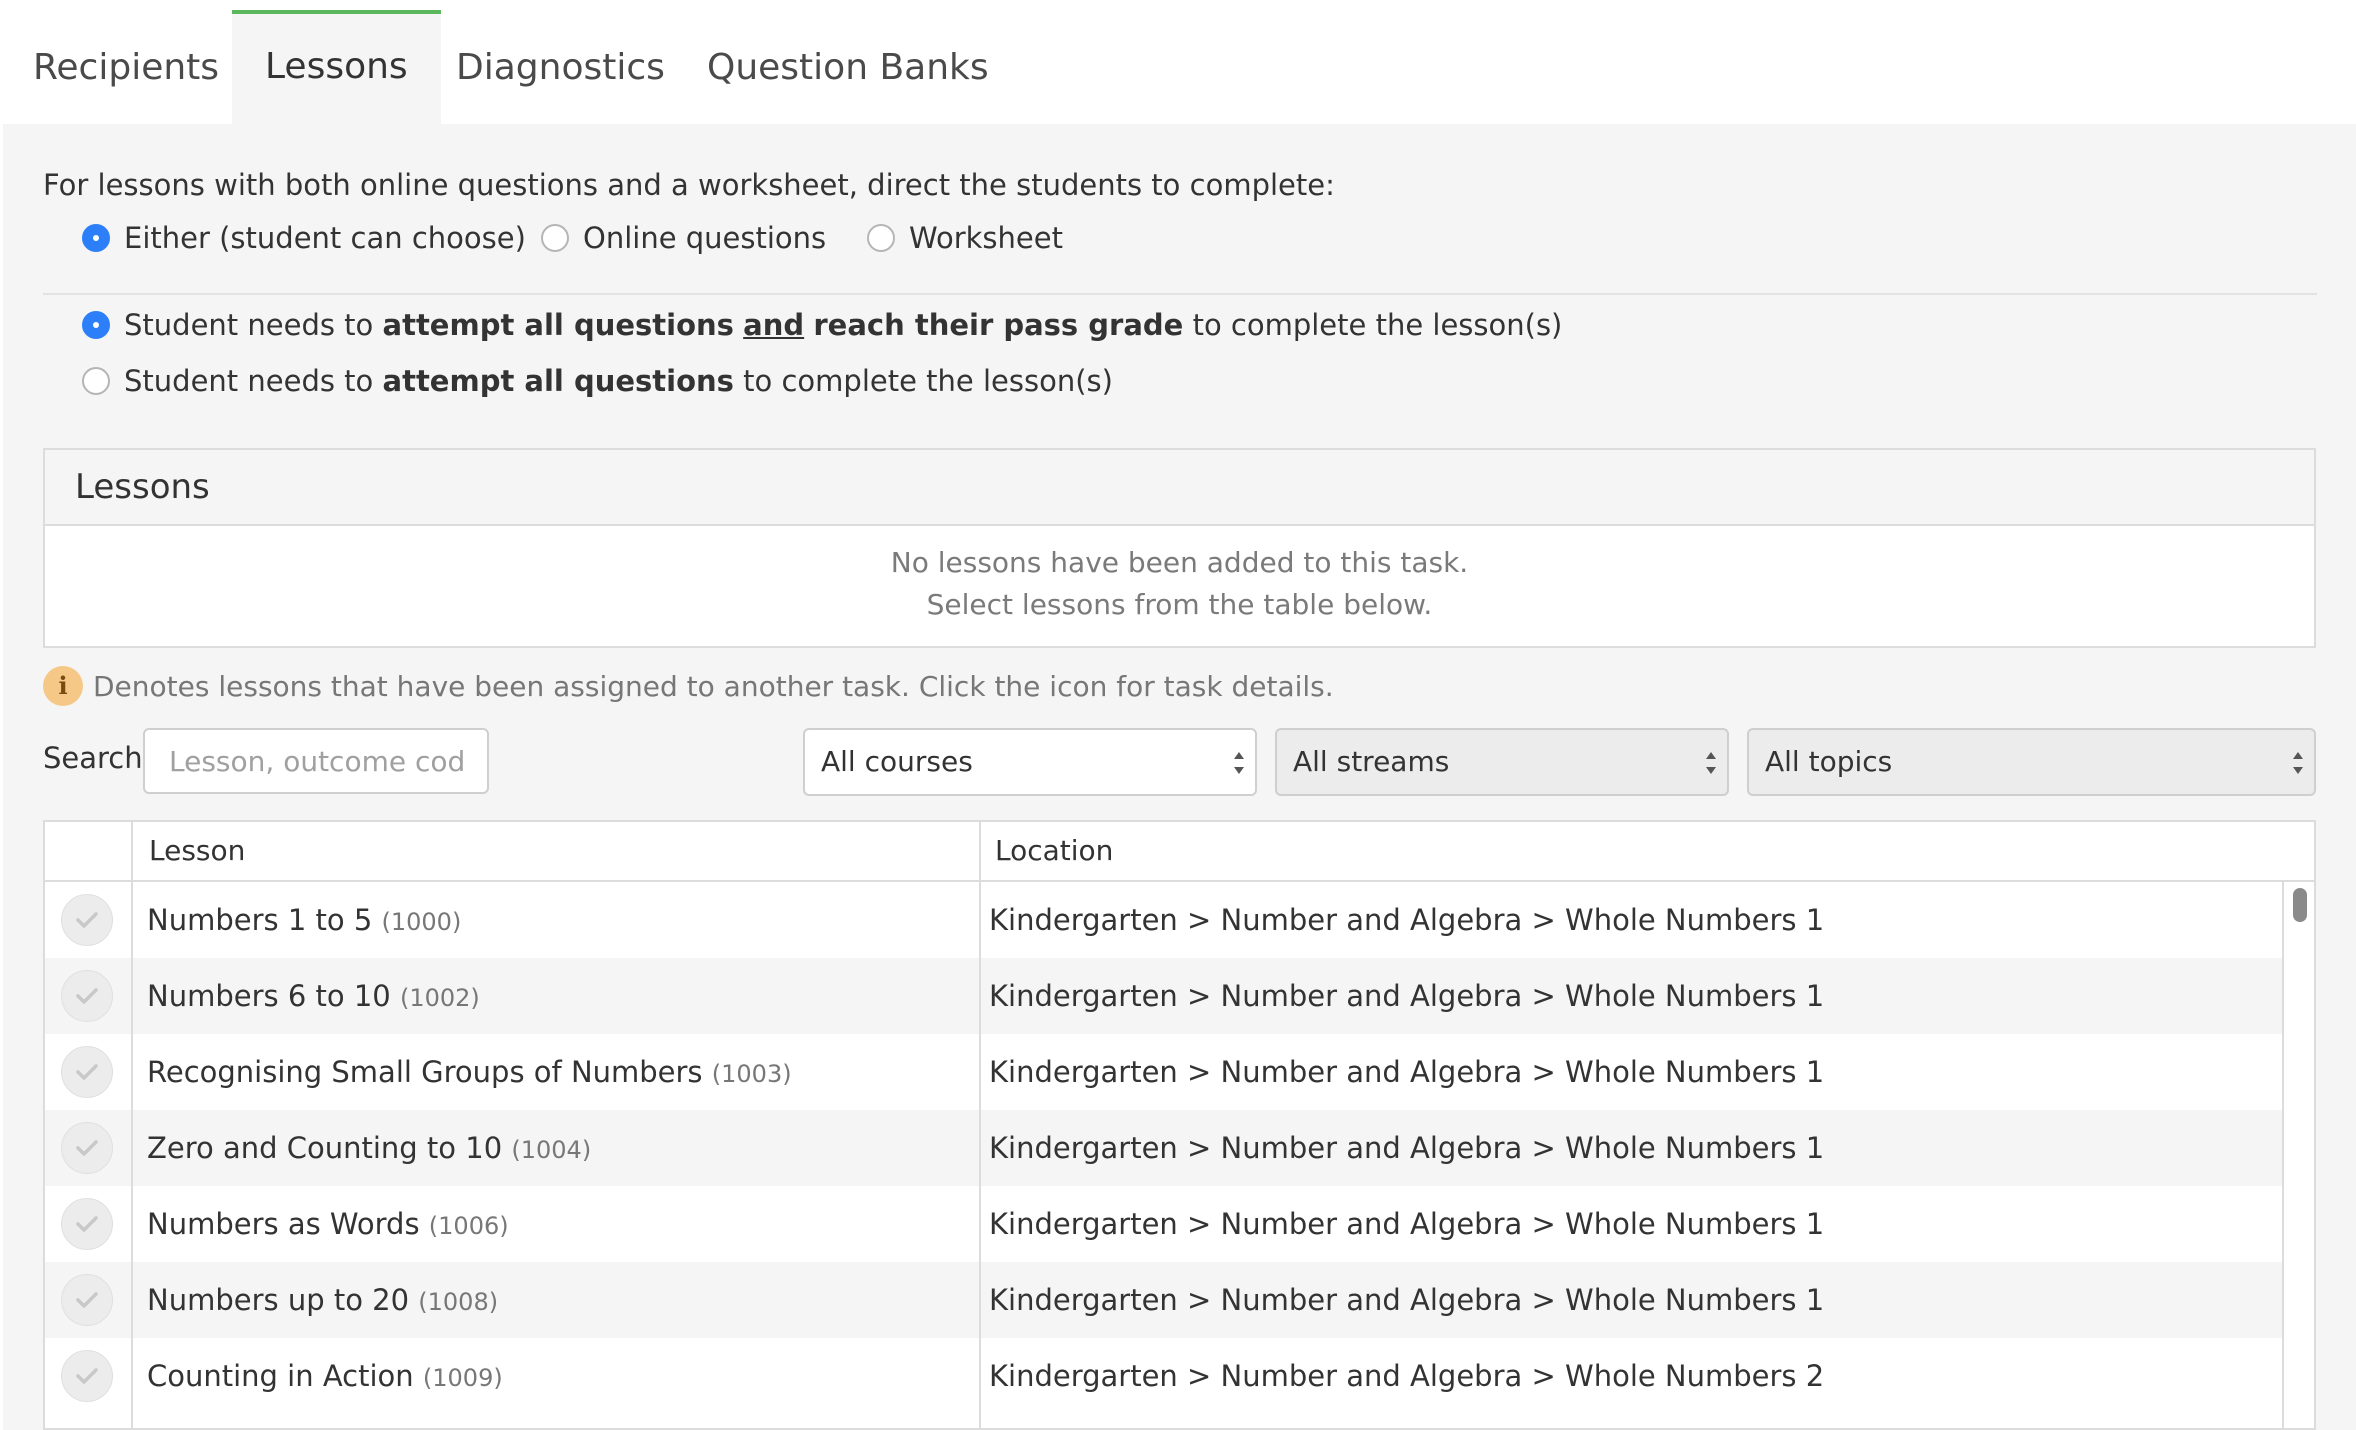  I want to click on streams-select-value: All streams, so click(1371, 761).